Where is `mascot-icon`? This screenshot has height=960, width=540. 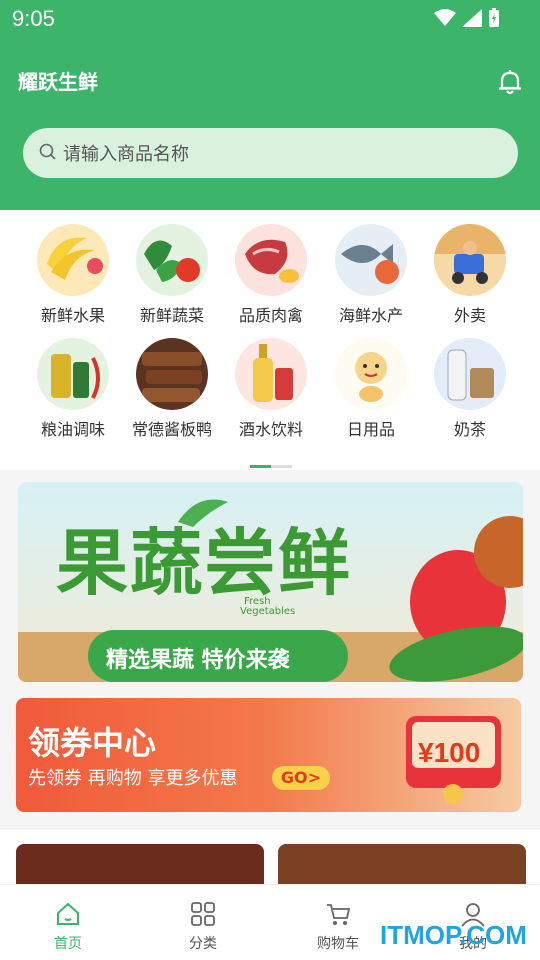 mascot-icon is located at coordinates (371, 374).